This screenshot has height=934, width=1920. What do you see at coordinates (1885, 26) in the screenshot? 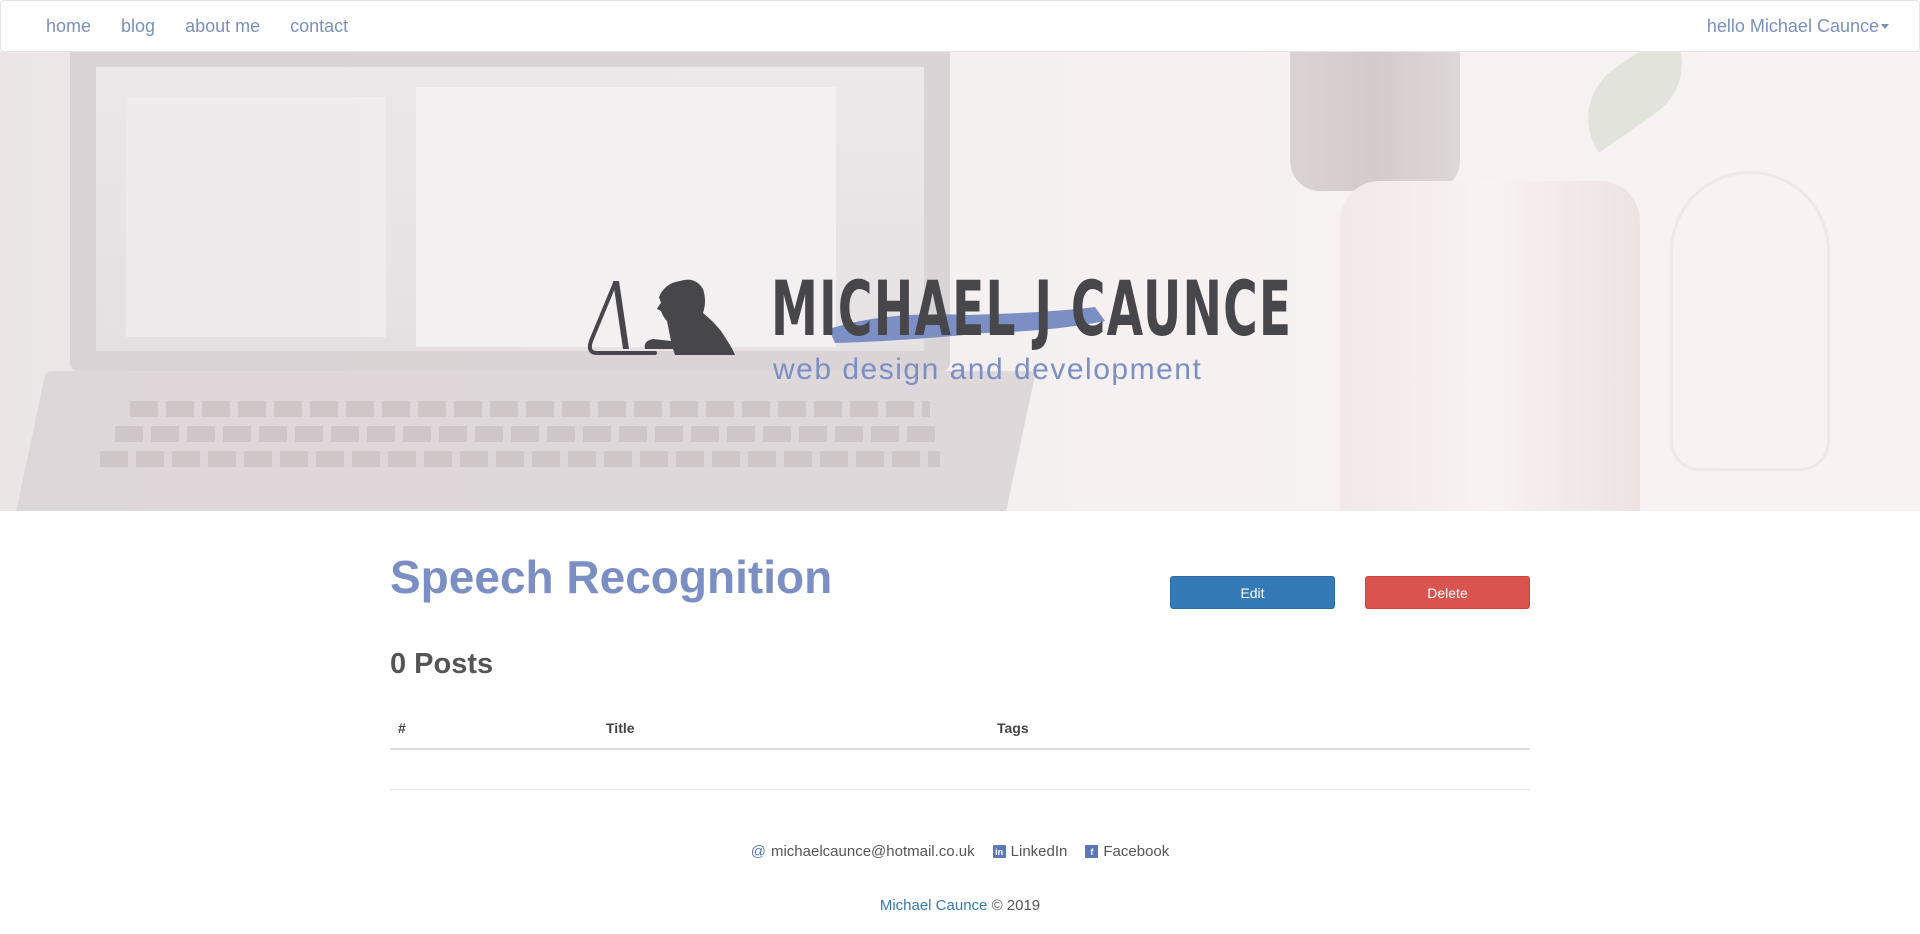
I see `caret-down-icon` at bounding box center [1885, 26].